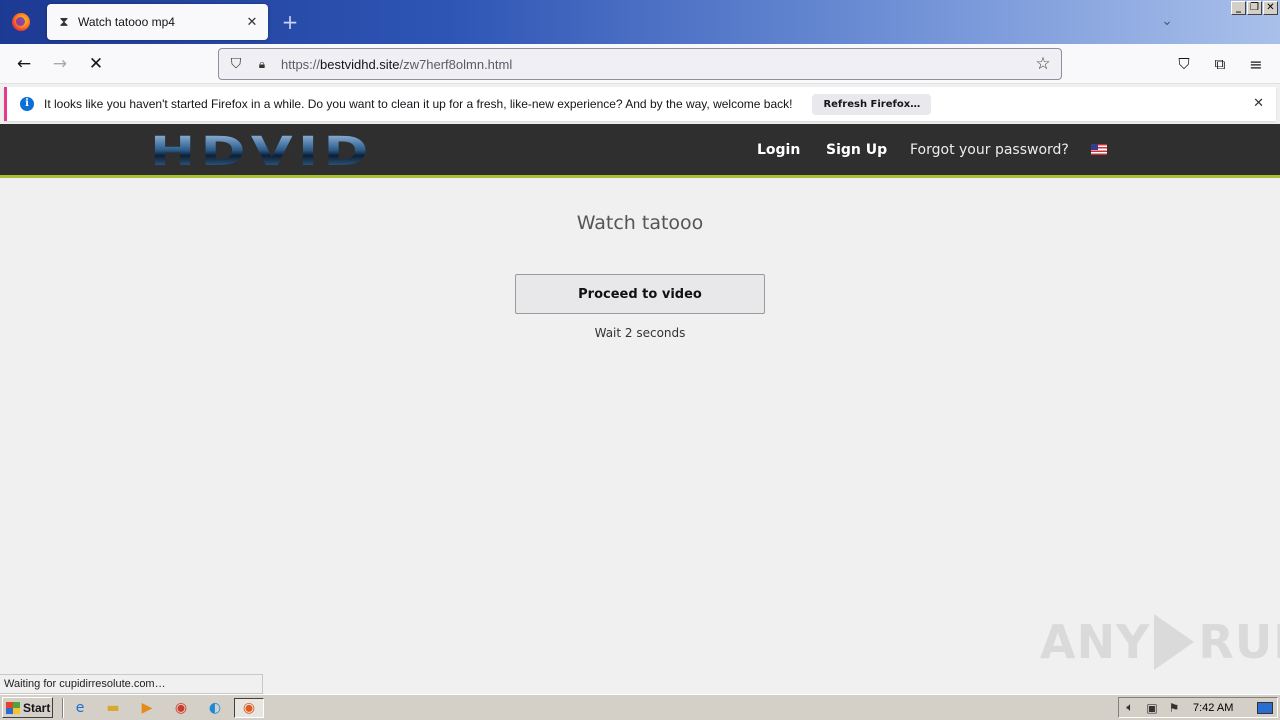 The height and width of the screenshot is (720, 1280). Describe the element at coordinates (1270, 8) in the screenshot. I see `close-window-button: ✕` at that location.